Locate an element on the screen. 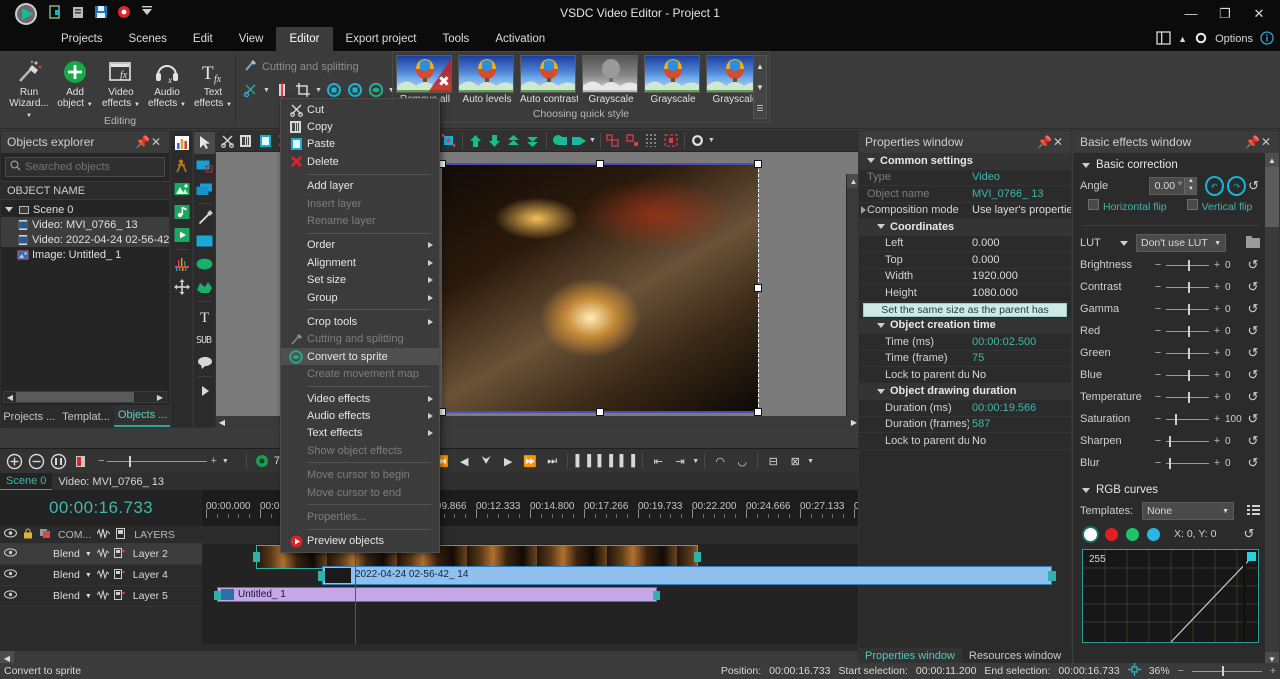  track-props-icon is located at coordinates (119, 554).